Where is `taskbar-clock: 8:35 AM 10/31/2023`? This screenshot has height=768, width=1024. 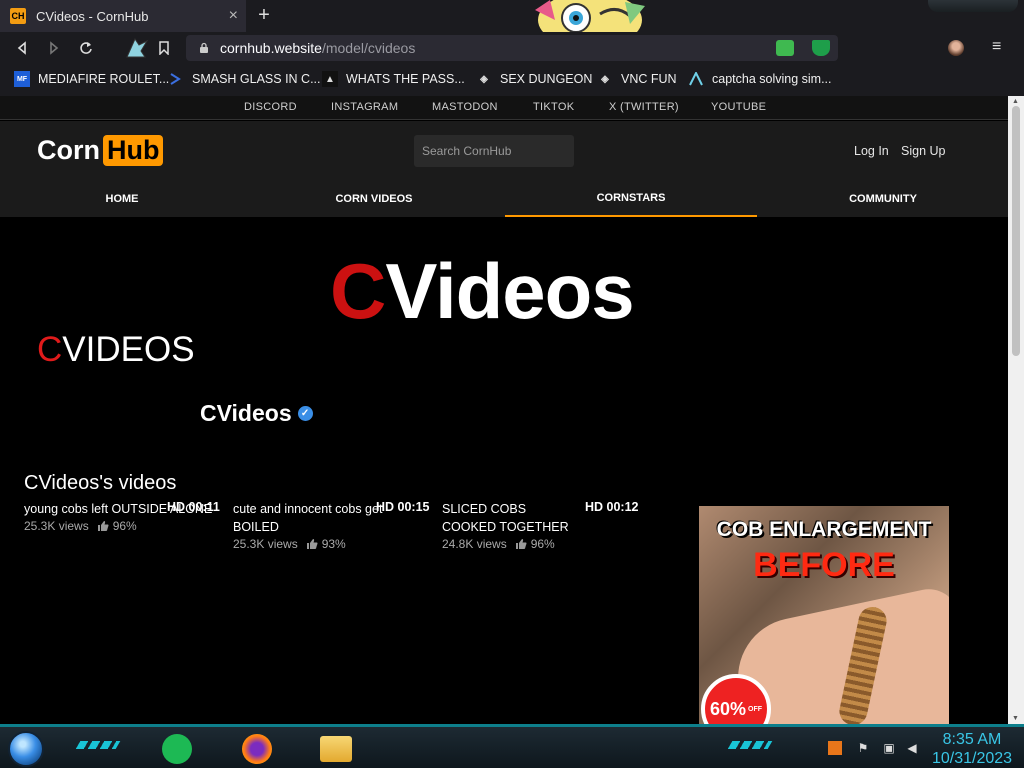
taskbar-clock: 8:35 AM 10/31/2023 is located at coordinates (972, 749).